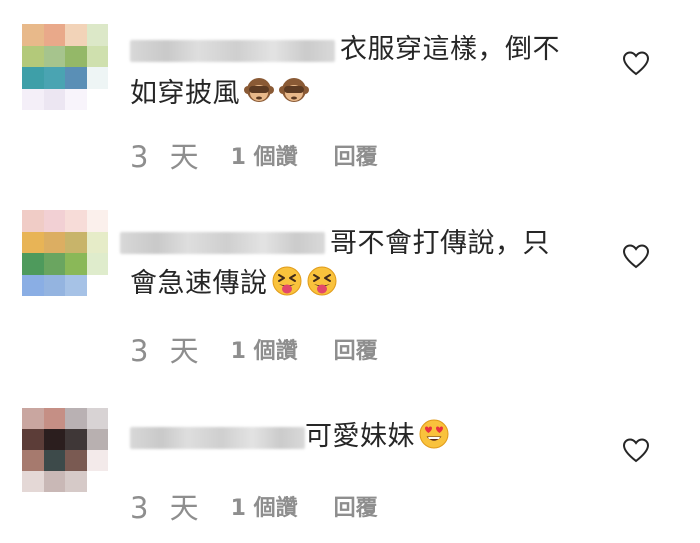 This screenshot has width=700, height=543. What do you see at coordinates (434, 434) in the screenshot?
I see `heart-eyes-face-emoji` at bounding box center [434, 434].